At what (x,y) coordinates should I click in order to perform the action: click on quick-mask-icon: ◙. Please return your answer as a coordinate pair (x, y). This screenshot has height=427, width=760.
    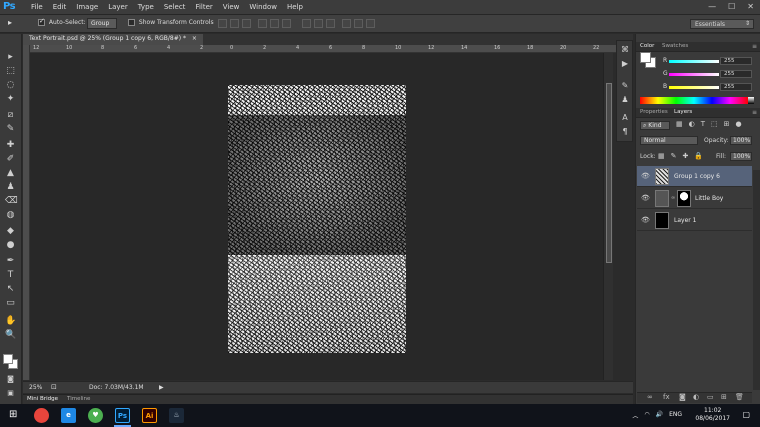
    Looking at the image, I should click on (10, 379).